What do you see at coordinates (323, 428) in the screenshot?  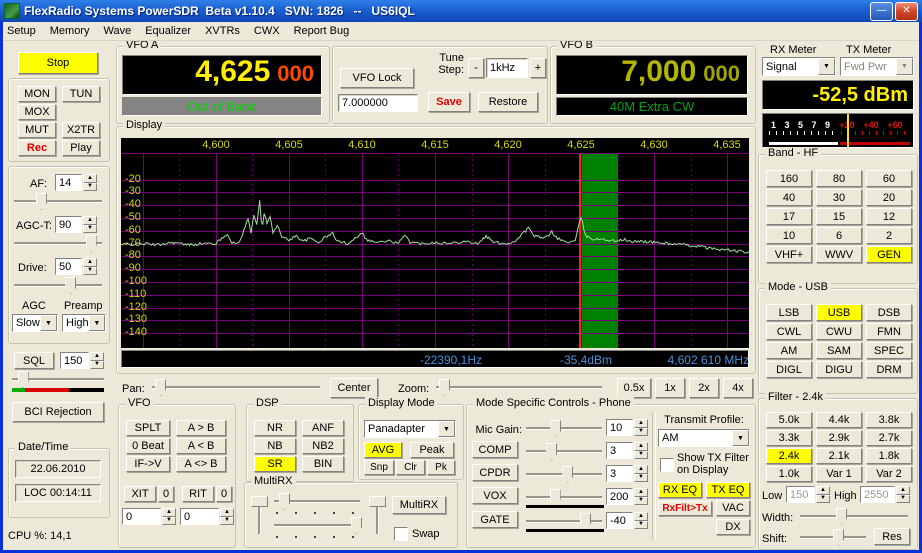 I see `anf-button: ANF` at bounding box center [323, 428].